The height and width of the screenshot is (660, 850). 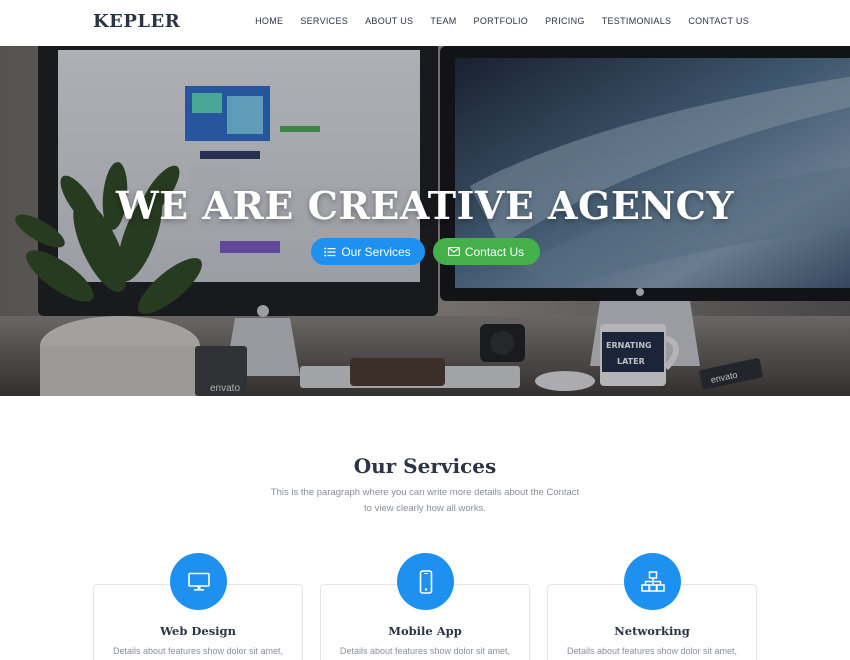 I want to click on nav-portfolio: PORTFOLIO, so click(x=501, y=21).